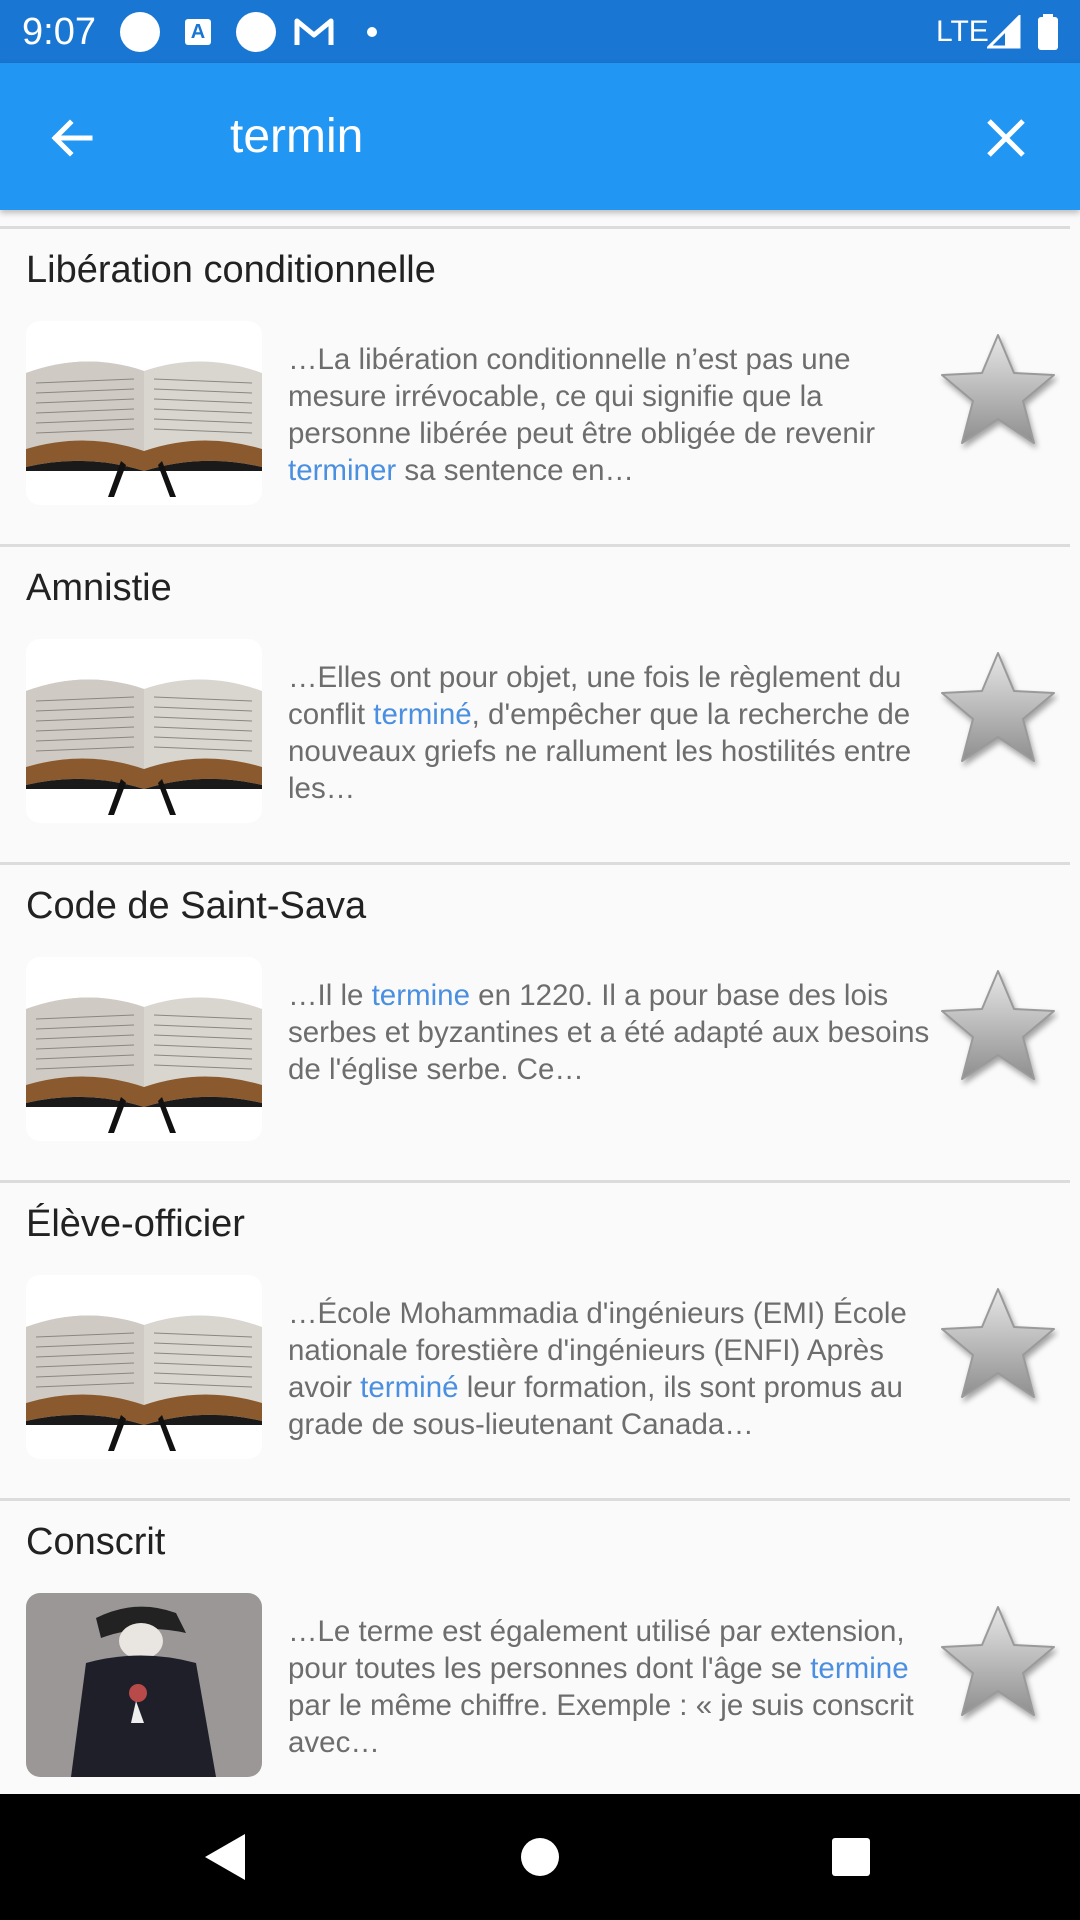  I want to click on item-title: Code de Saint-Sava, so click(196, 906).